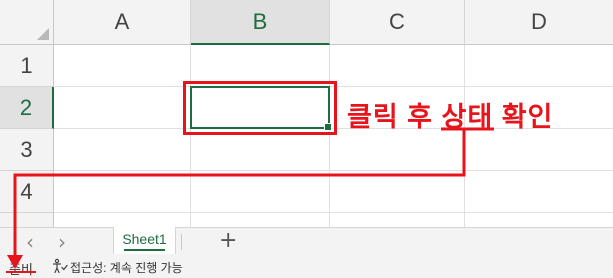 This screenshot has width=613, height=278. What do you see at coordinates (27, 108) in the screenshot?
I see `row-header-2: 2` at bounding box center [27, 108].